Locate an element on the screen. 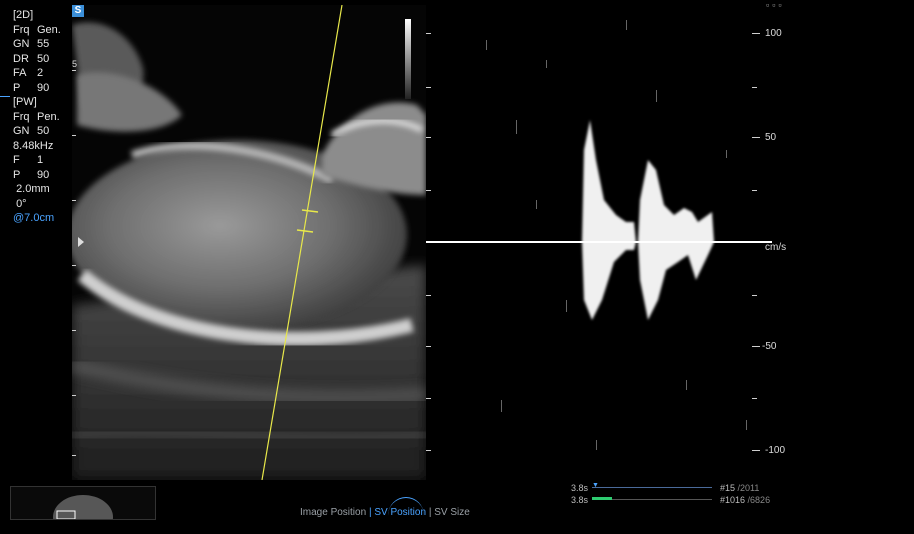 The image size is (914, 534). params-2d-header: [2D] is located at coordinates (23, 15).